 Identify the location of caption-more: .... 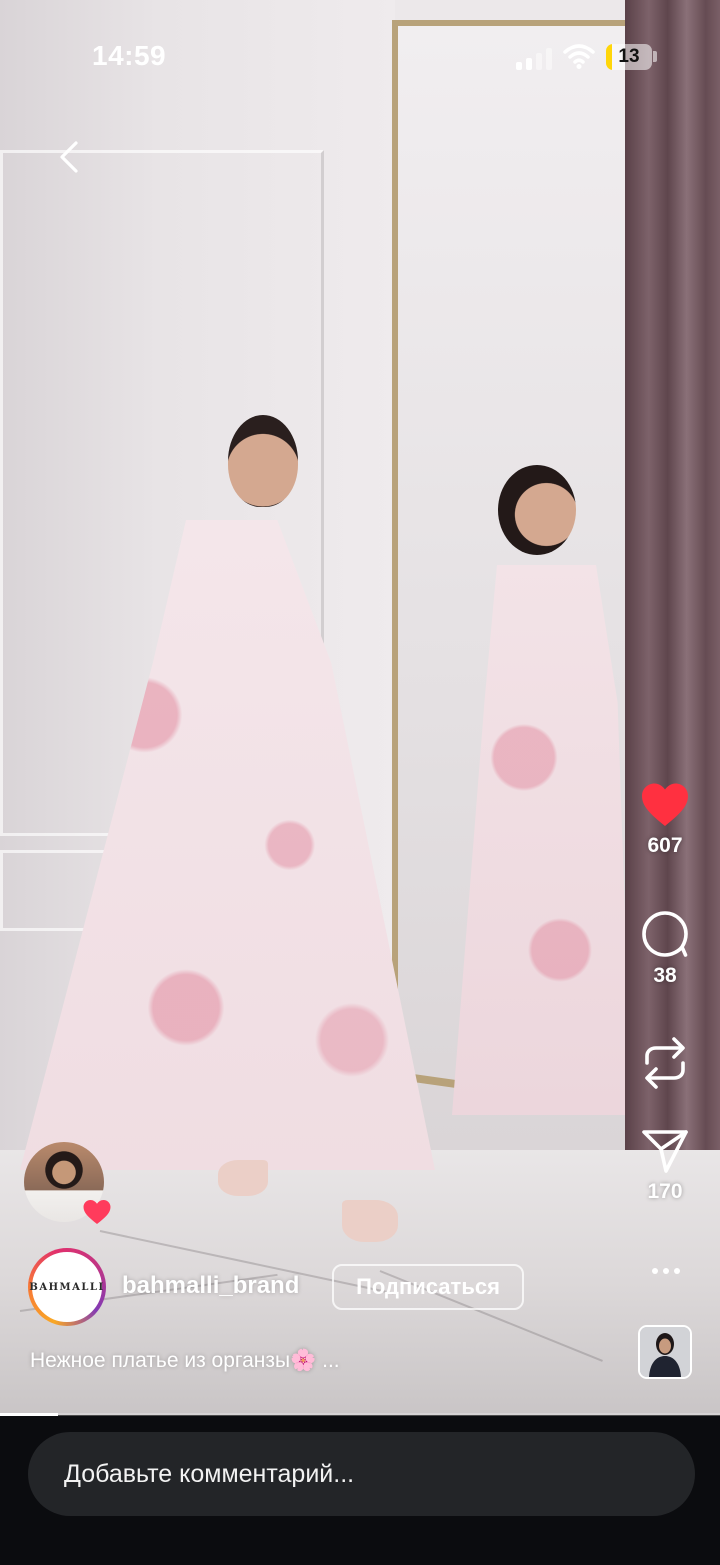
(331, 1360).